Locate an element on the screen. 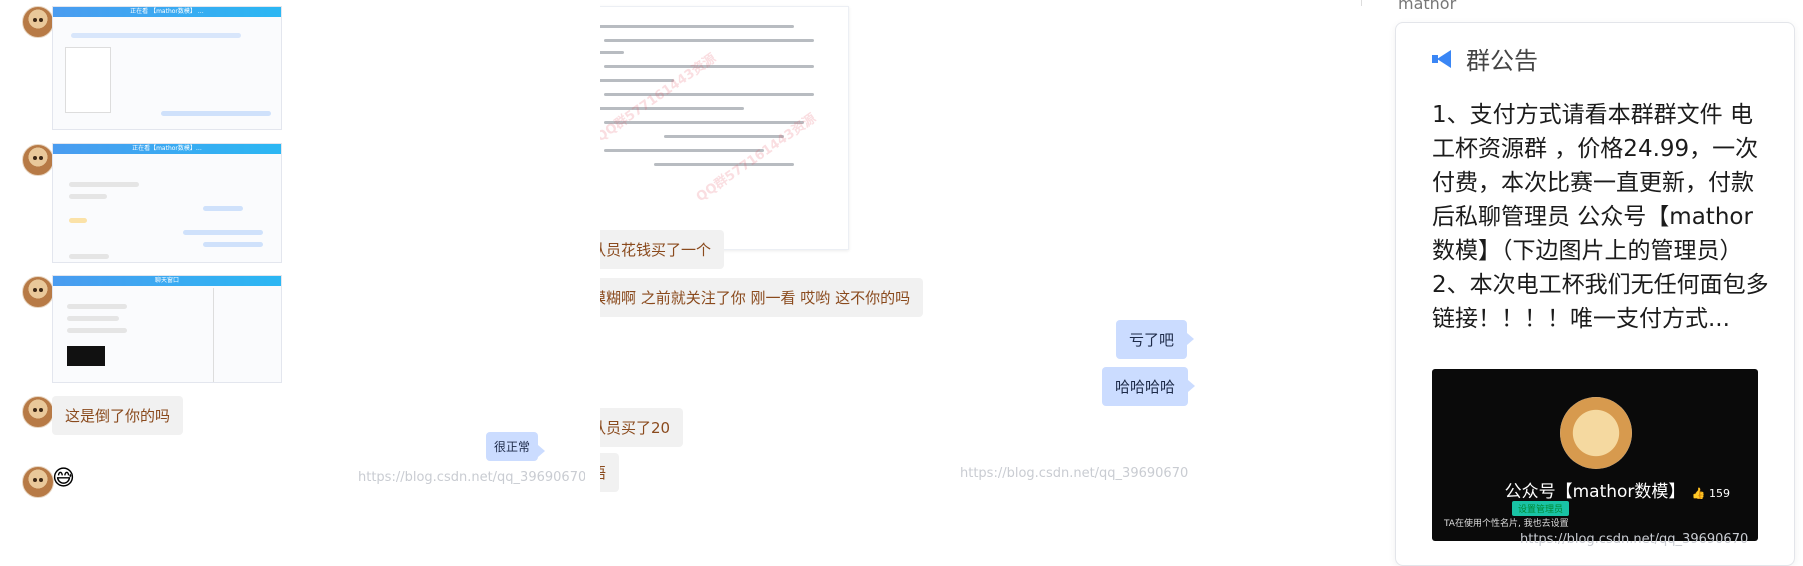 The height and width of the screenshot is (566, 1803). screenshot-title: 聊天窗口 is located at coordinates (167, 281).